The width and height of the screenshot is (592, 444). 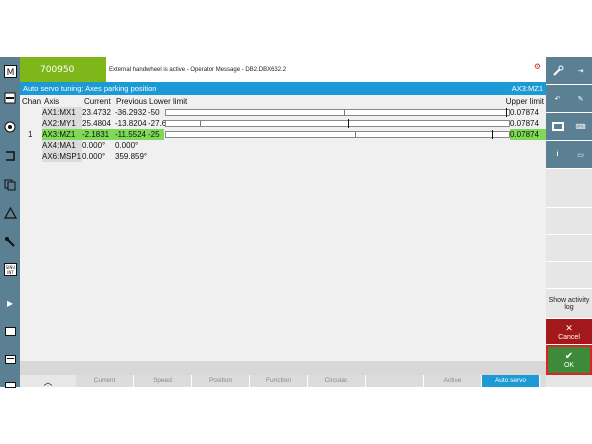 I want to click on bottom-tab: Speed, so click(x=163, y=381).